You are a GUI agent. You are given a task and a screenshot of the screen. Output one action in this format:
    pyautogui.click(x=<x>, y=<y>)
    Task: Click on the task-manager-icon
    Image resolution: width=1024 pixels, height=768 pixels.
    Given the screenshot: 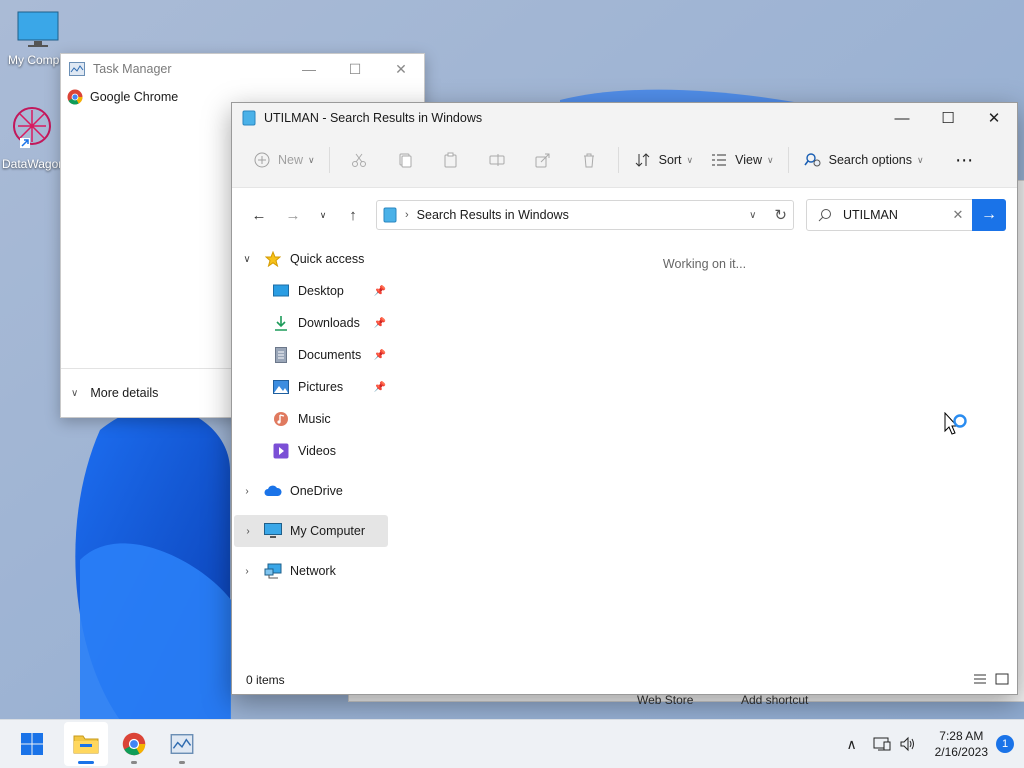 What is the action you would take?
    pyautogui.click(x=182, y=744)
    